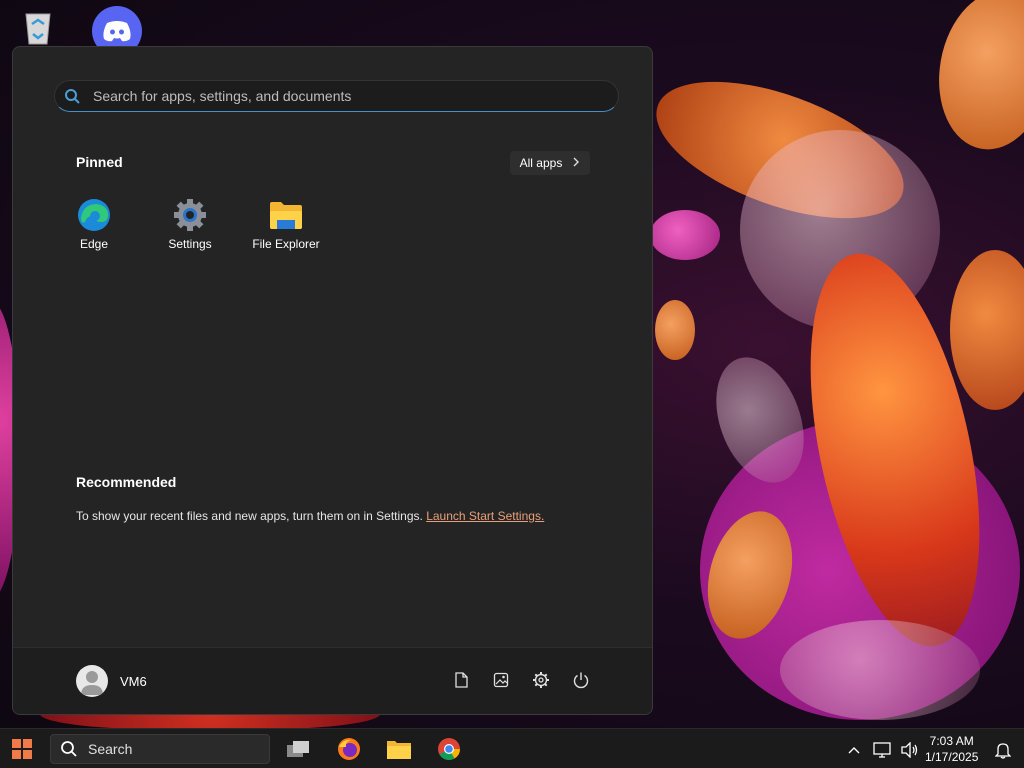 The width and height of the screenshot is (1024, 768). What do you see at coordinates (38, 27) in the screenshot?
I see `recycle-bin-icon` at bounding box center [38, 27].